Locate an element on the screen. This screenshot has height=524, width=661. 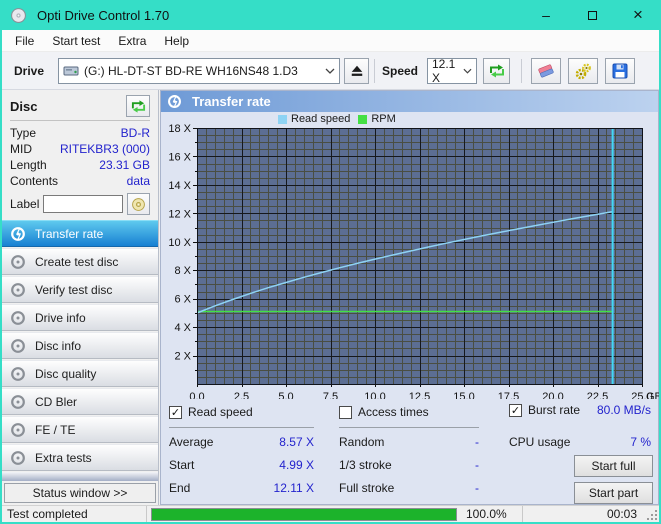
result-row: Average 8.57 X is located at coordinates (241, 442).